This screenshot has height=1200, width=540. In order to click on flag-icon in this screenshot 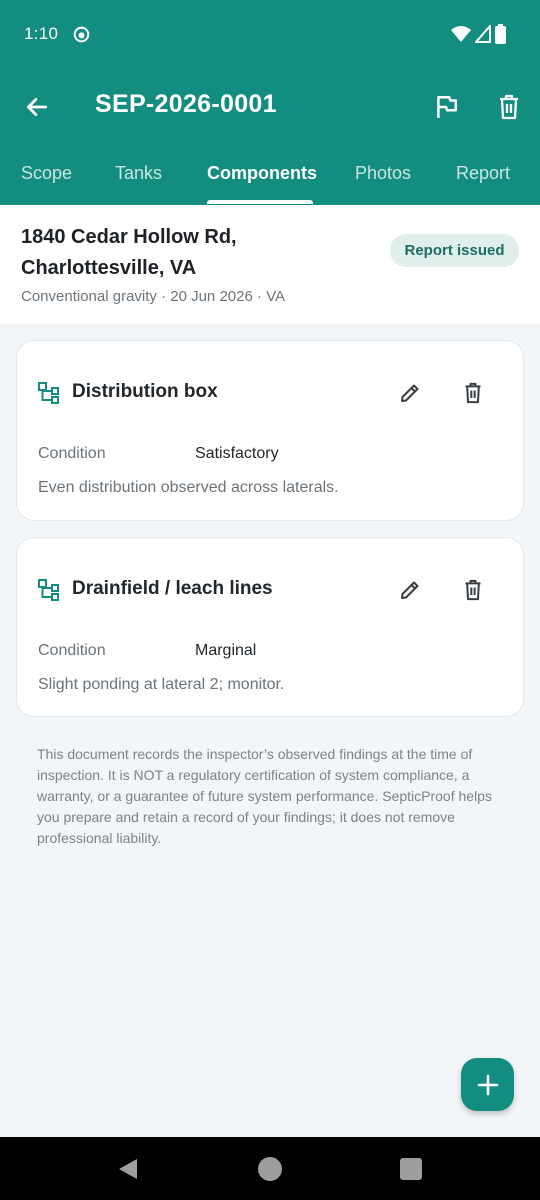, I will do `click(447, 107)`.